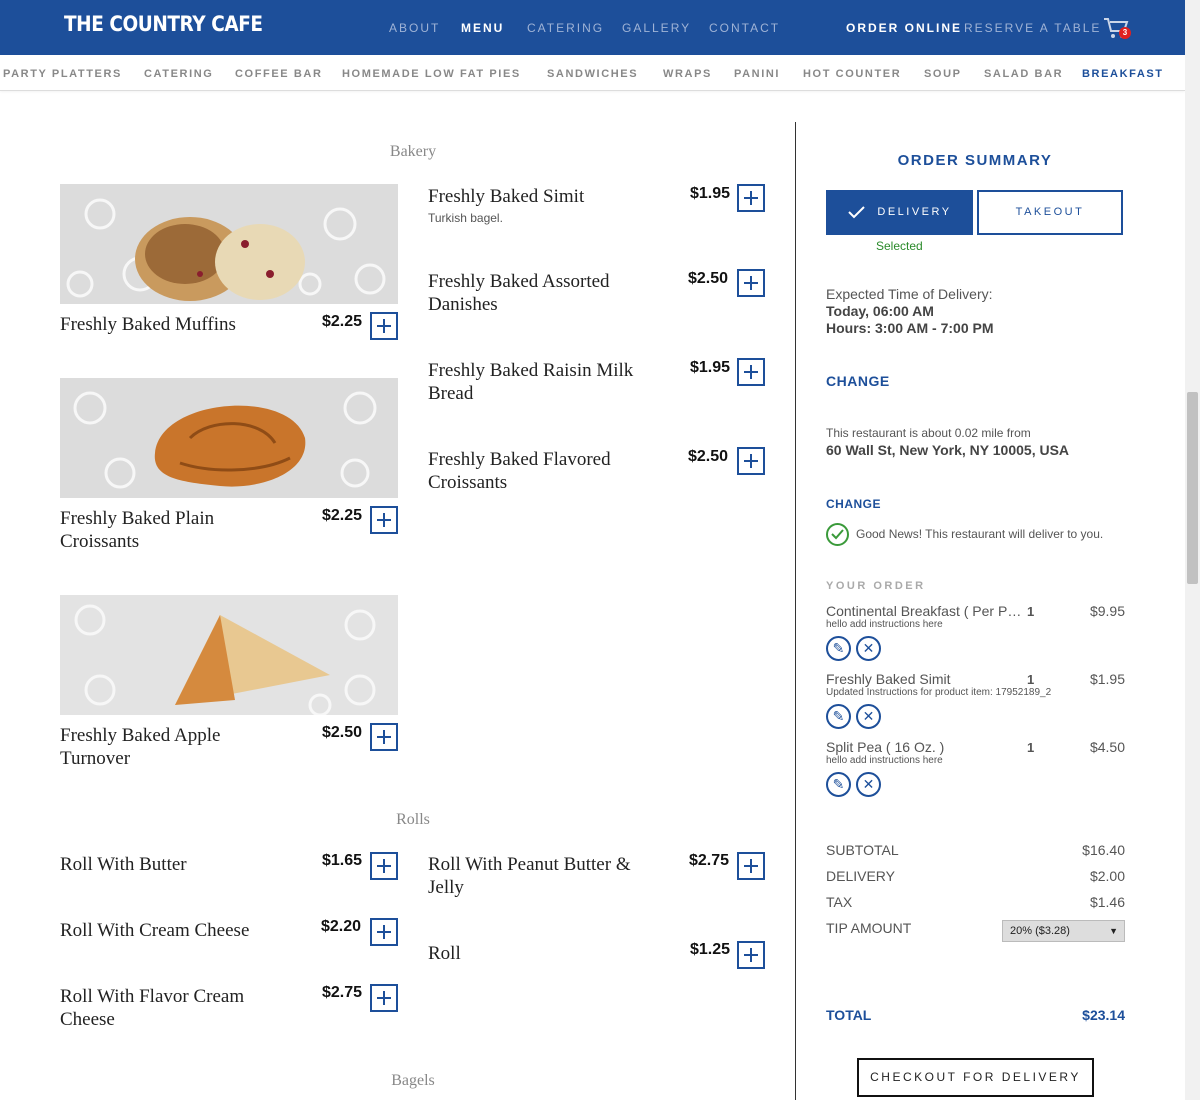  Describe the element at coordinates (1123, 74) in the screenshot. I see `cat-breakfast: BREAKFAST` at that location.